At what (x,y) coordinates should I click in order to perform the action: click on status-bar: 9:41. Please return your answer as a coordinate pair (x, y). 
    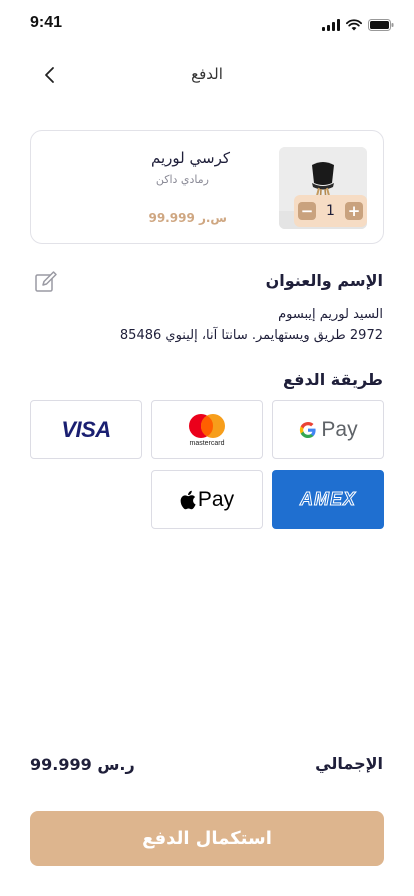
    Looking at the image, I should click on (207, 24).